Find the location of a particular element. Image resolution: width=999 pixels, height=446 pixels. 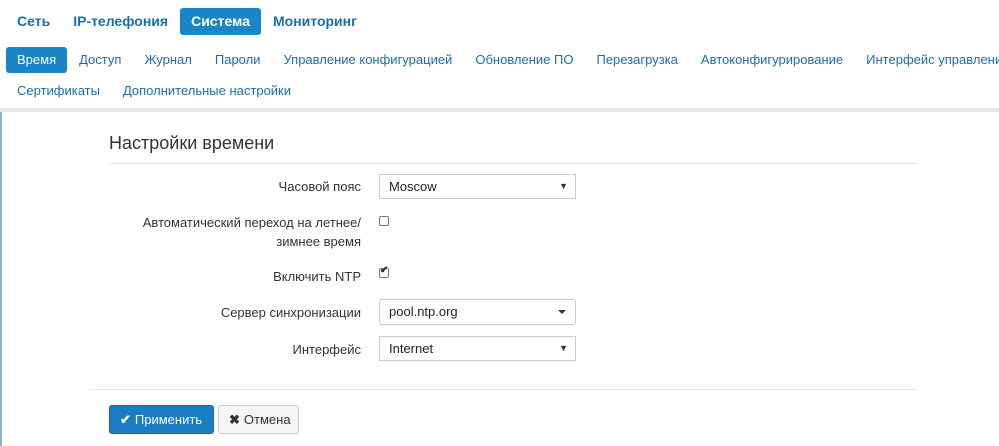

sub-tab-reboot: Перезагрузка is located at coordinates (636, 60).